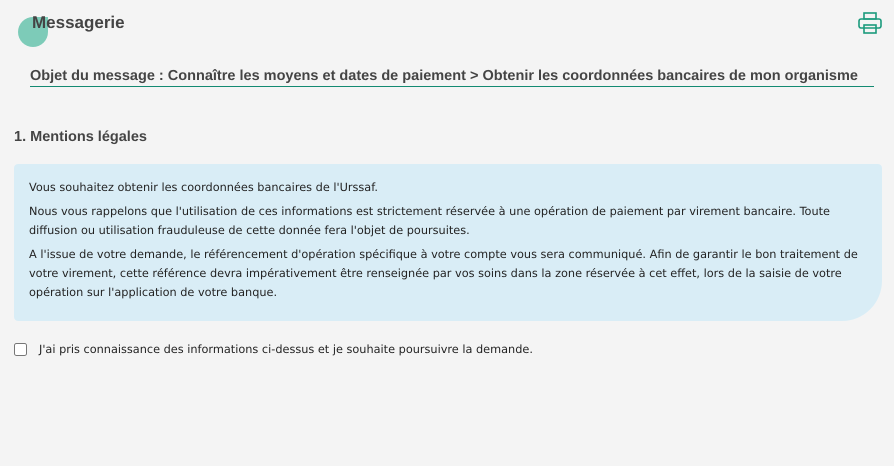 This screenshot has height=466, width=894. I want to click on notice-text: Nous vous rappelons que l'utilisation de ces informations est strictement réservée à une opération de paiement par virement bancaire. Toute diffusion ou utilisation frauduleuse de cette donnée fera l'objet de poursuites., so click(430, 221).